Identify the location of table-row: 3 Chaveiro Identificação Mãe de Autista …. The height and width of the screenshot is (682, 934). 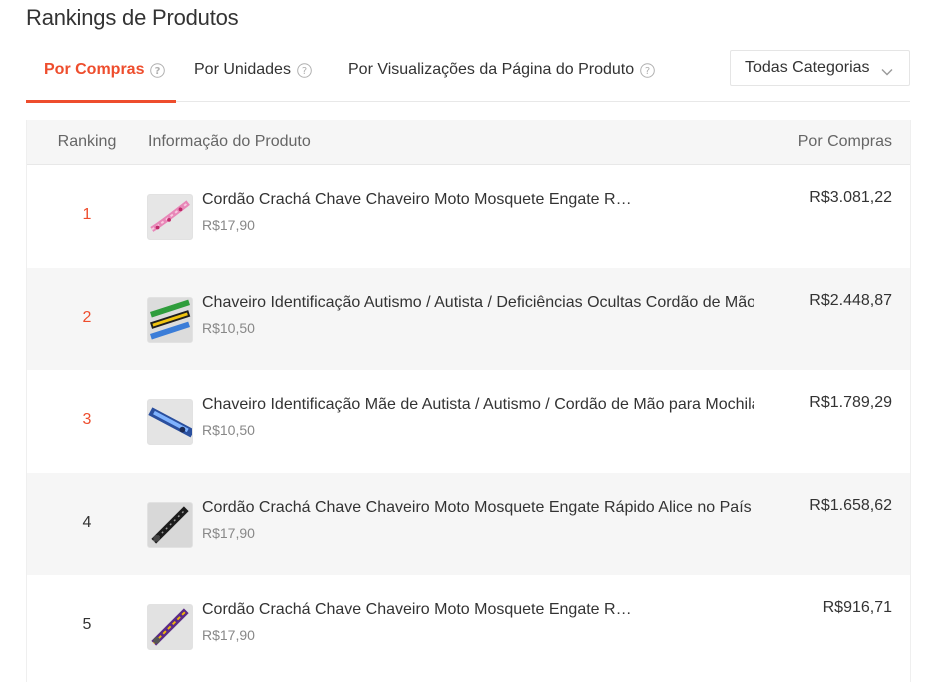
(468, 421).